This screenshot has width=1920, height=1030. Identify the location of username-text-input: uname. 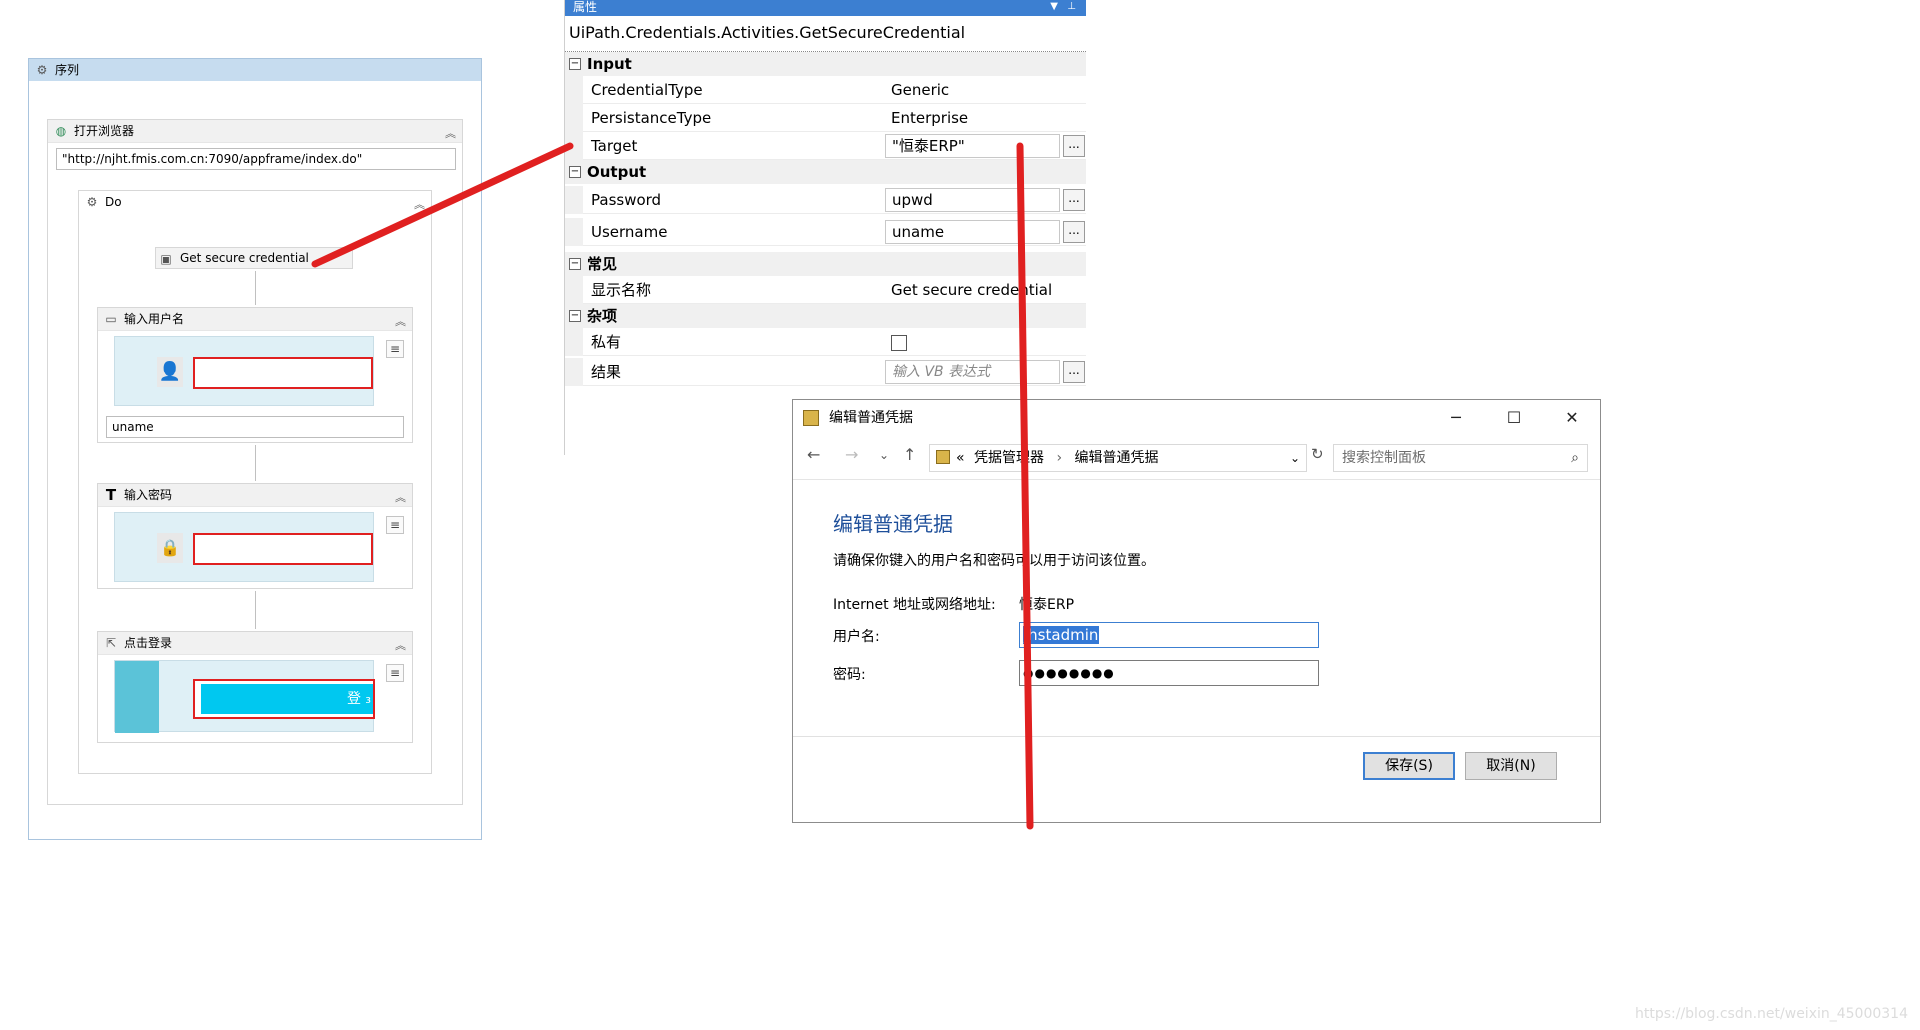
(255, 427).